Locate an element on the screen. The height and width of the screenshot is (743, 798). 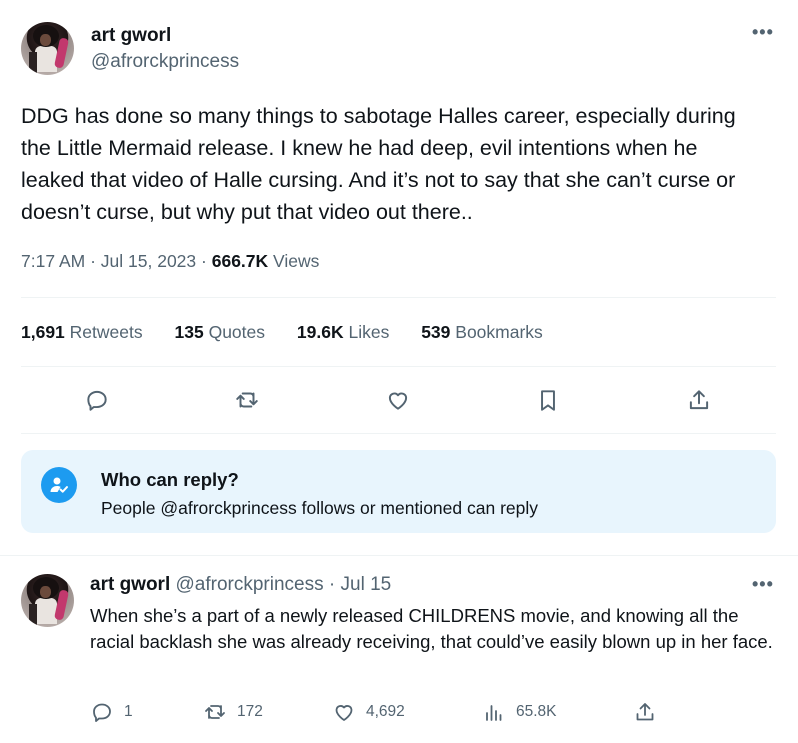
tweet-time: 7:17 AM is located at coordinates (53, 261).